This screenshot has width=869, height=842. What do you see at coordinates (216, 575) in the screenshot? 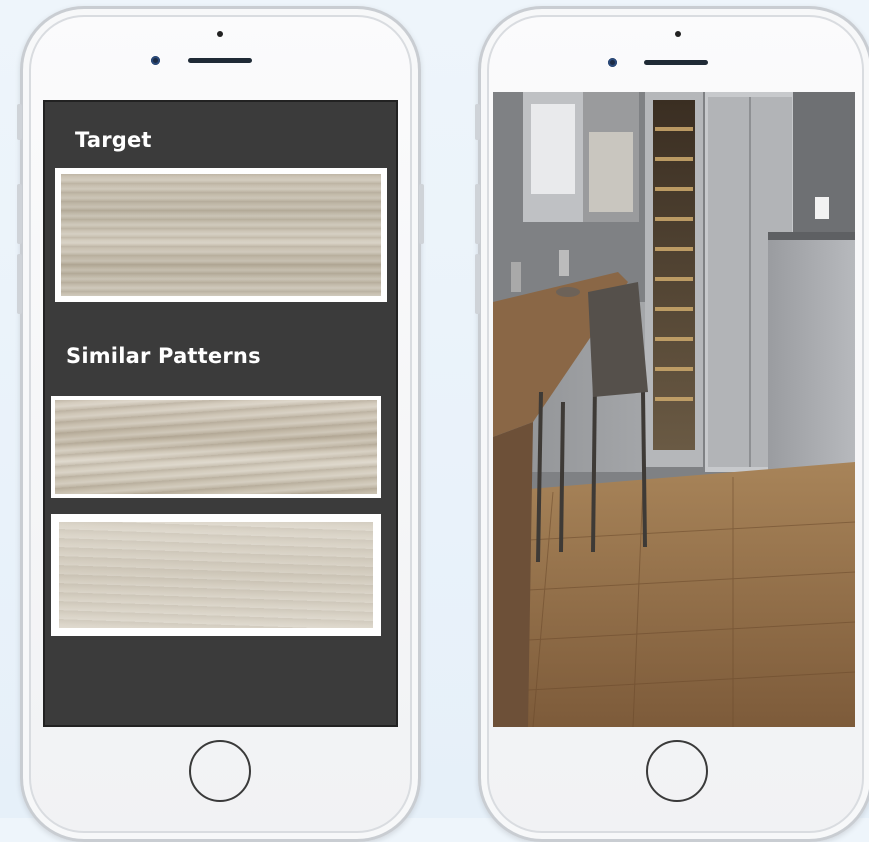
I see `similar-pattern-2-image` at bounding box center [216, 575].